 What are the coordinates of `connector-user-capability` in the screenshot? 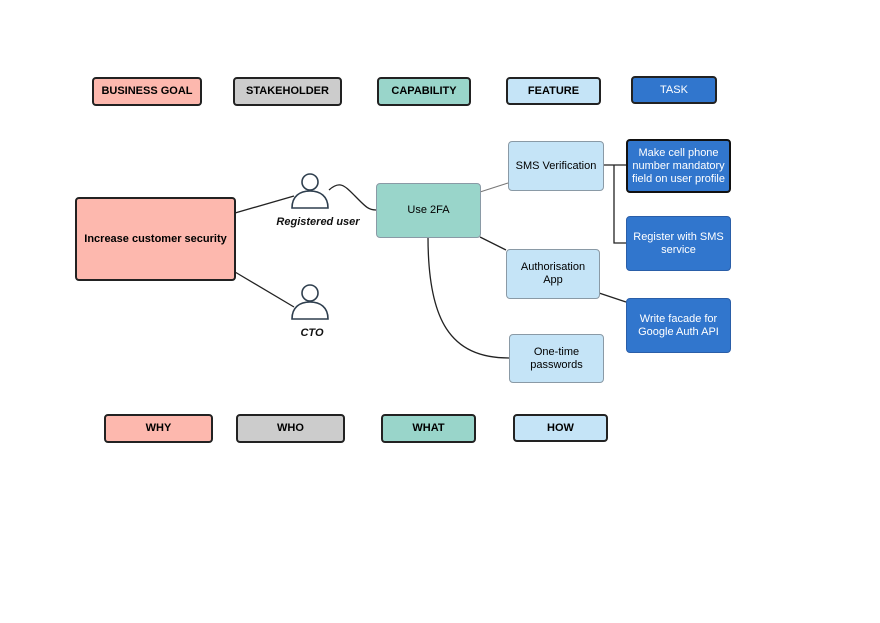 It's located at (352, 197).